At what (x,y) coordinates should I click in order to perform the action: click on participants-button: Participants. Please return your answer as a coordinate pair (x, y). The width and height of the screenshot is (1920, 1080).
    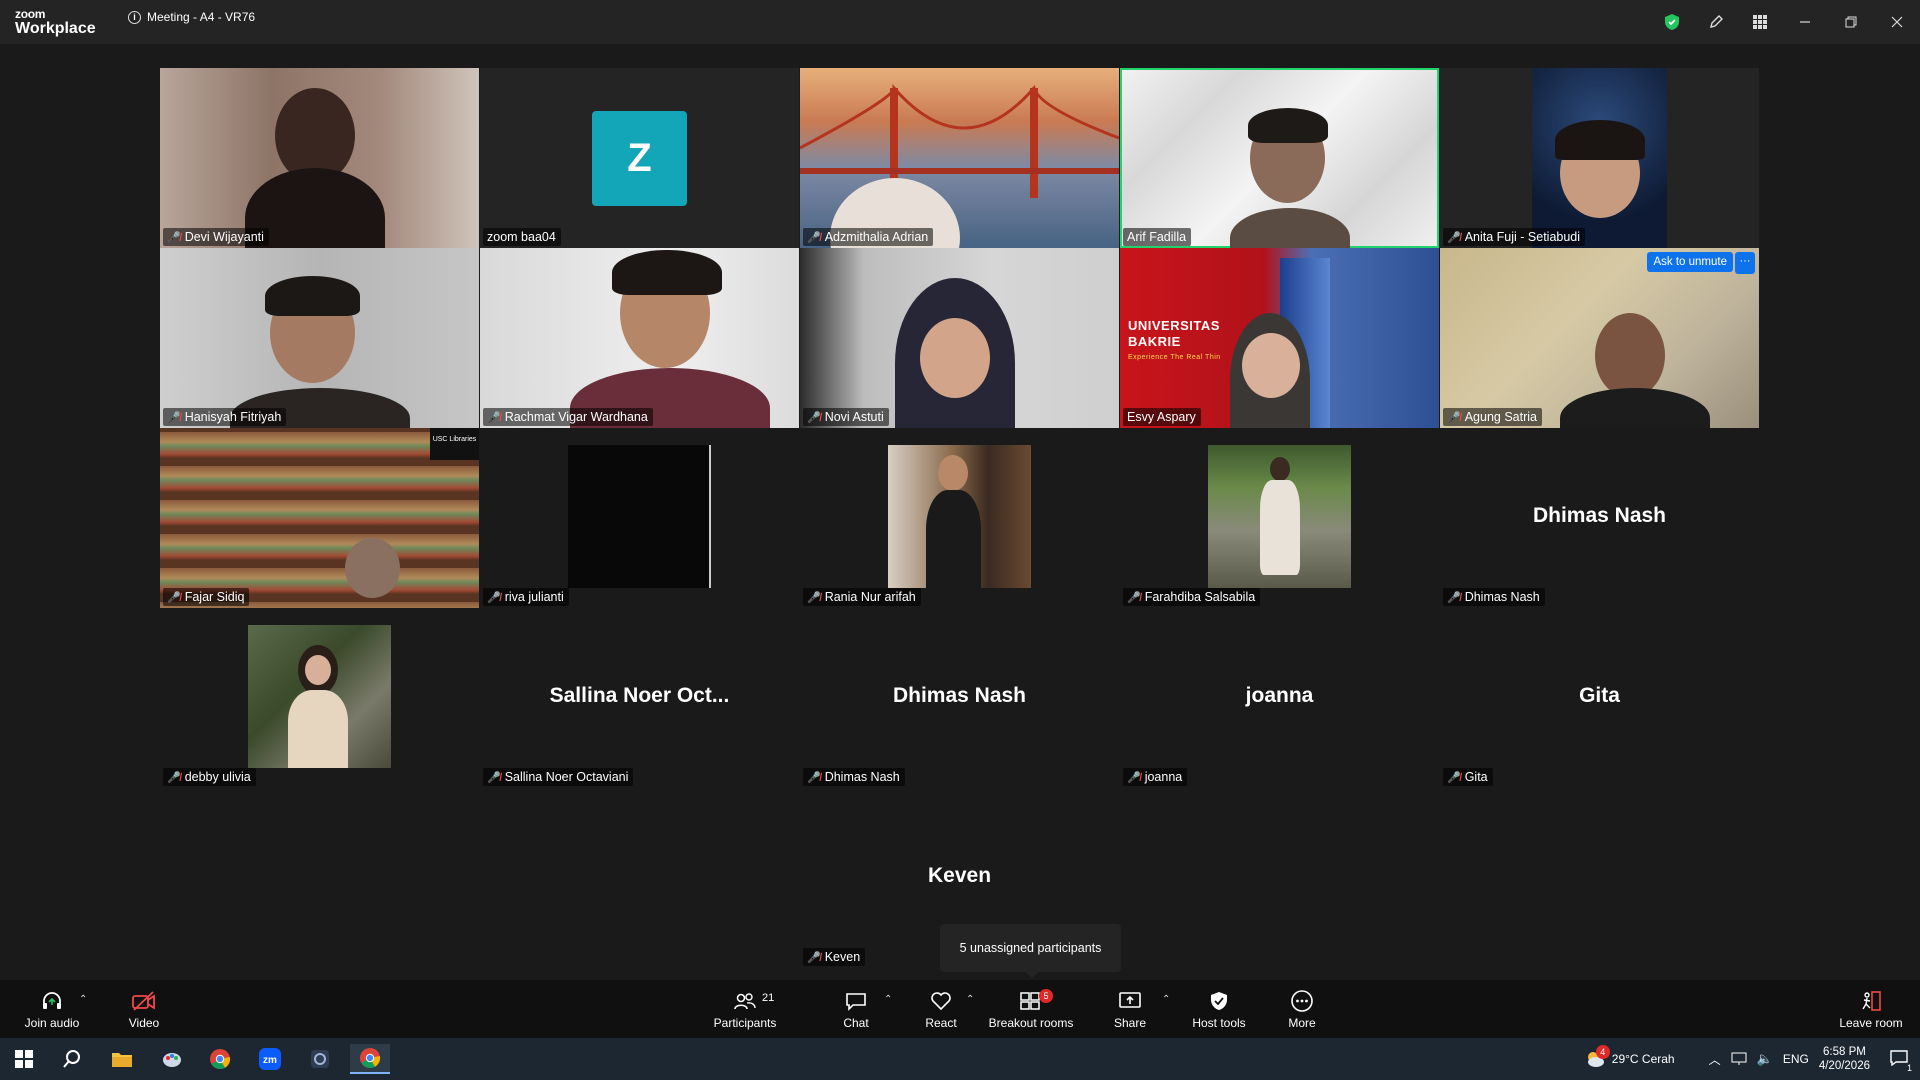
    Looking at the image, I should click on (745, 1009).